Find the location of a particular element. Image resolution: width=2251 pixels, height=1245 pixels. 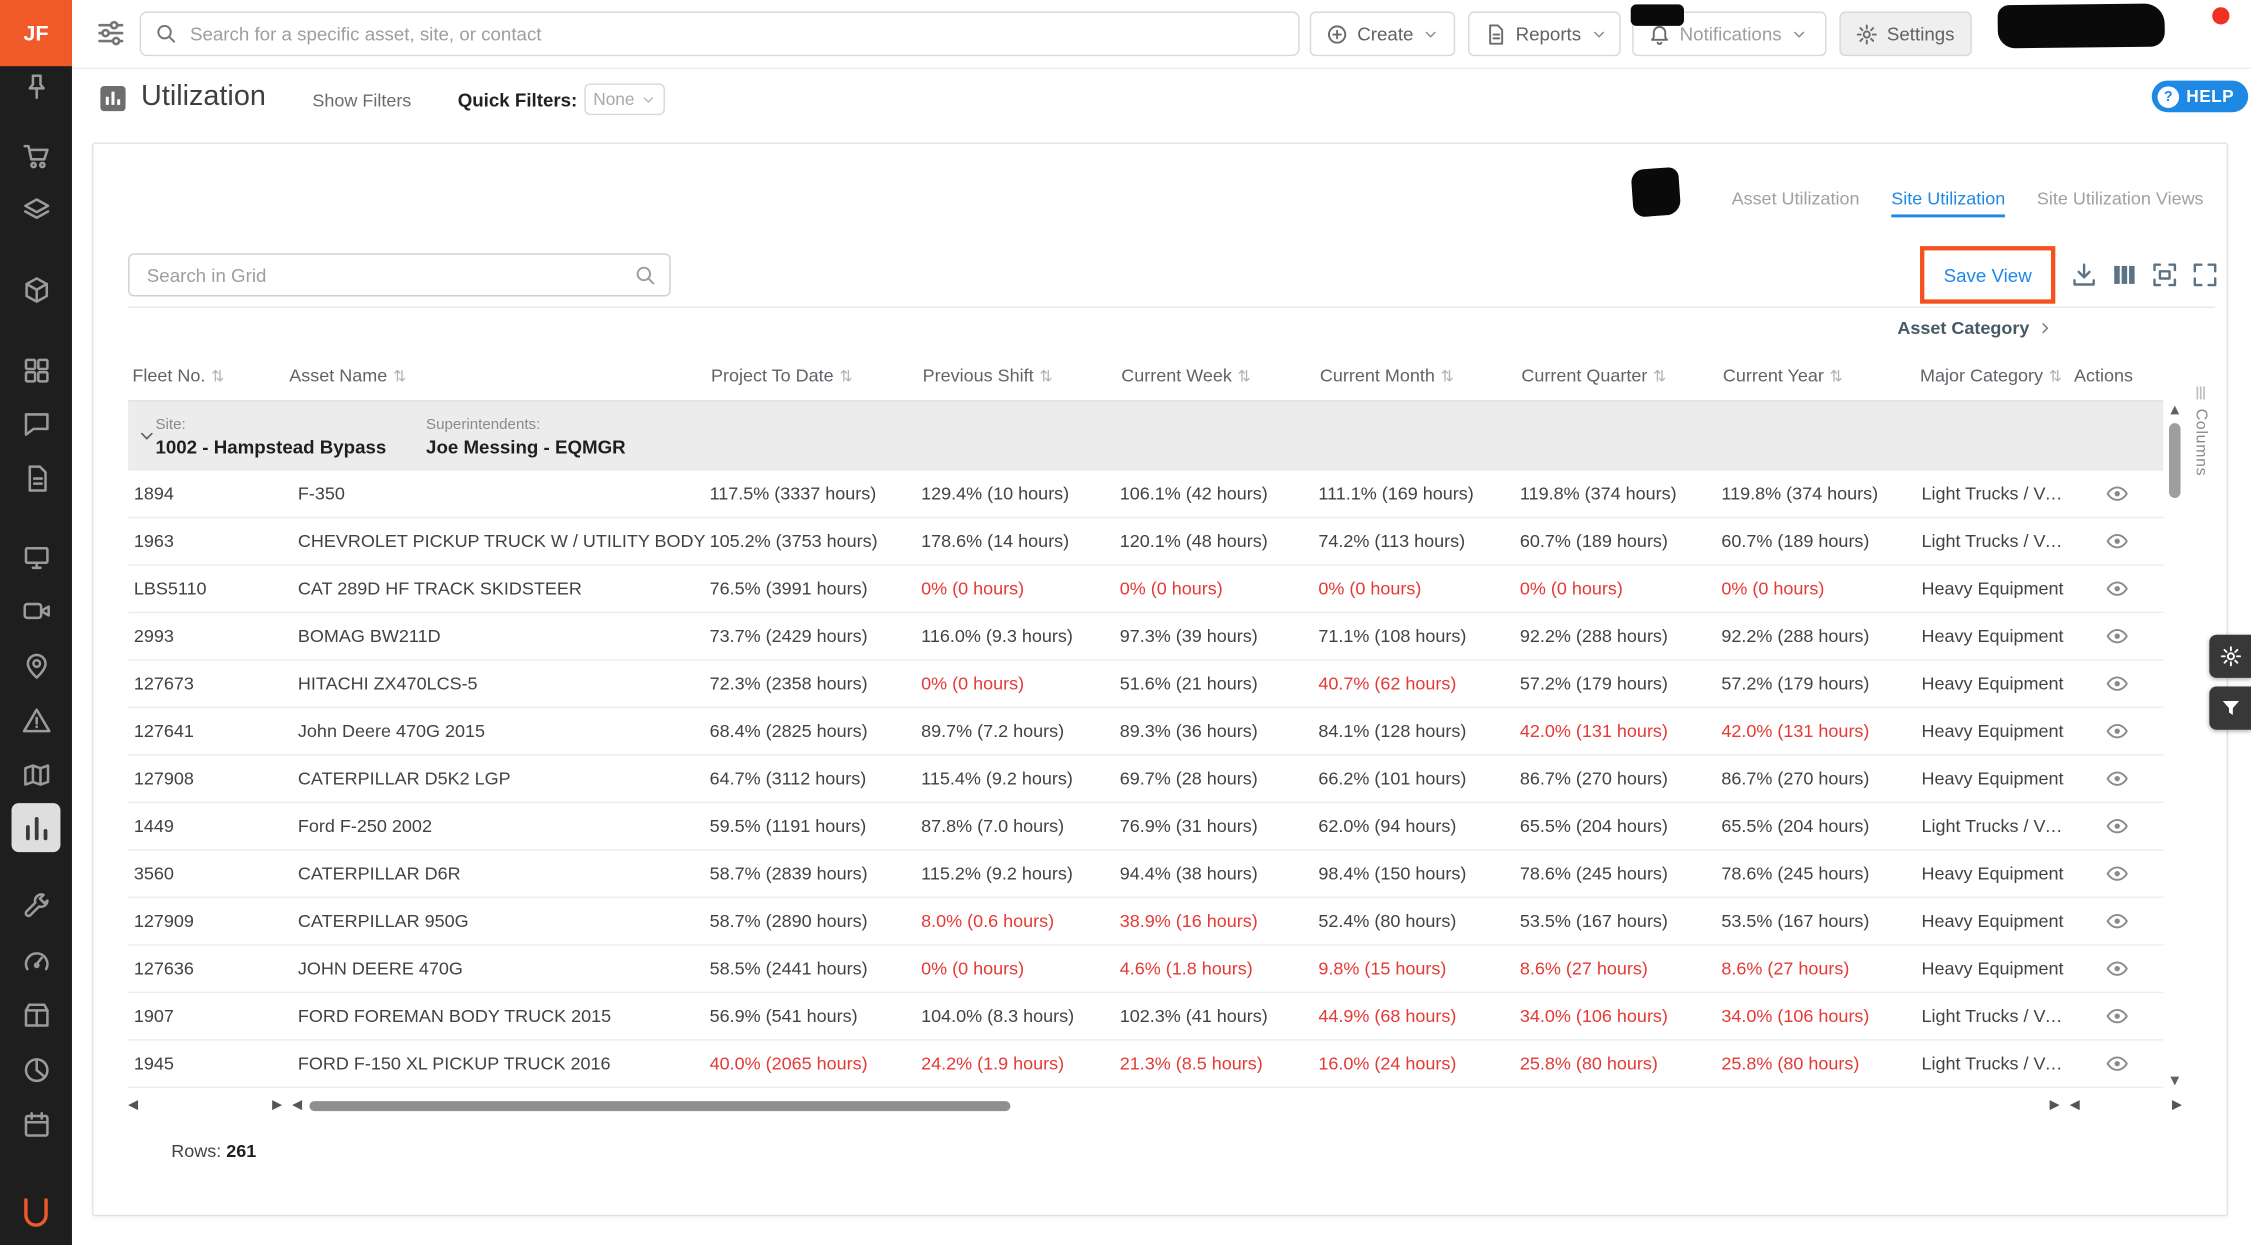

tab-site-utilization-views: Site Utilization Views is located at coordinates (2120, 203).